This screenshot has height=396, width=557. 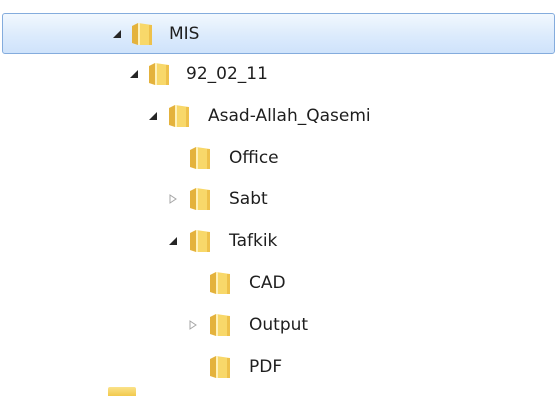 I want to click on tree-item-asad-allah-qasemi: Asad-Allah_Qasemi, so click(x=278, y=116).